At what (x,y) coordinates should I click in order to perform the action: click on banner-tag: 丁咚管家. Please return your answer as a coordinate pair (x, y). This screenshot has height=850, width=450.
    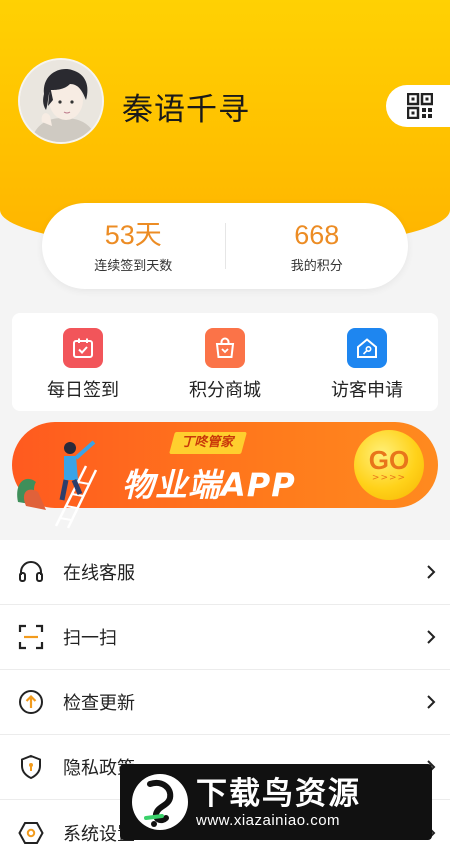
    Looking at the image, I should click on (208, 443).